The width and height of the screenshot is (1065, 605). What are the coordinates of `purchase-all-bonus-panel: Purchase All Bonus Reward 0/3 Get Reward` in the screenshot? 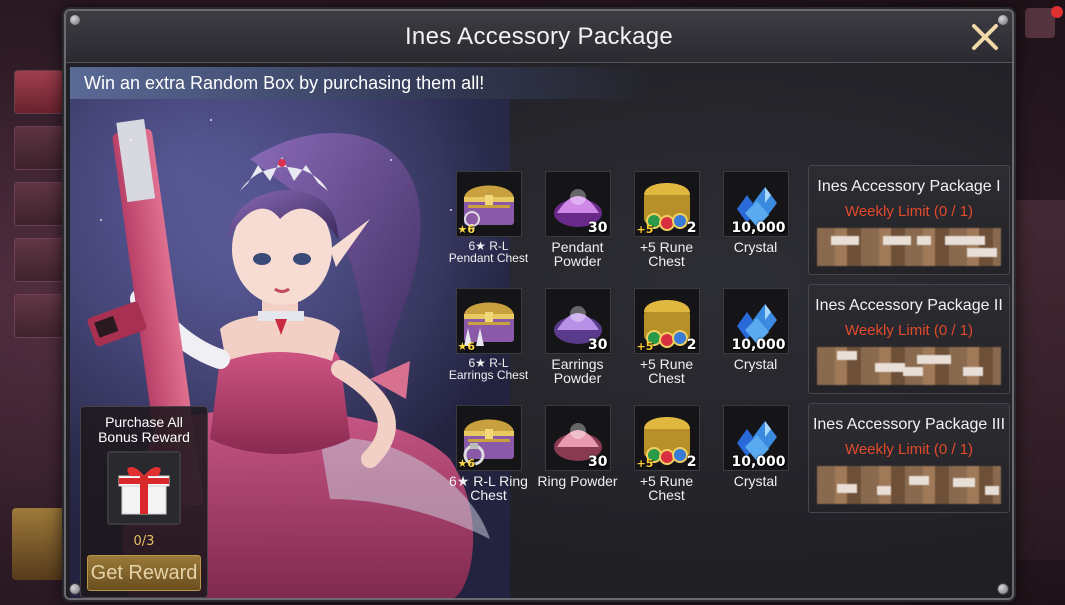 It's located at (144, 502).